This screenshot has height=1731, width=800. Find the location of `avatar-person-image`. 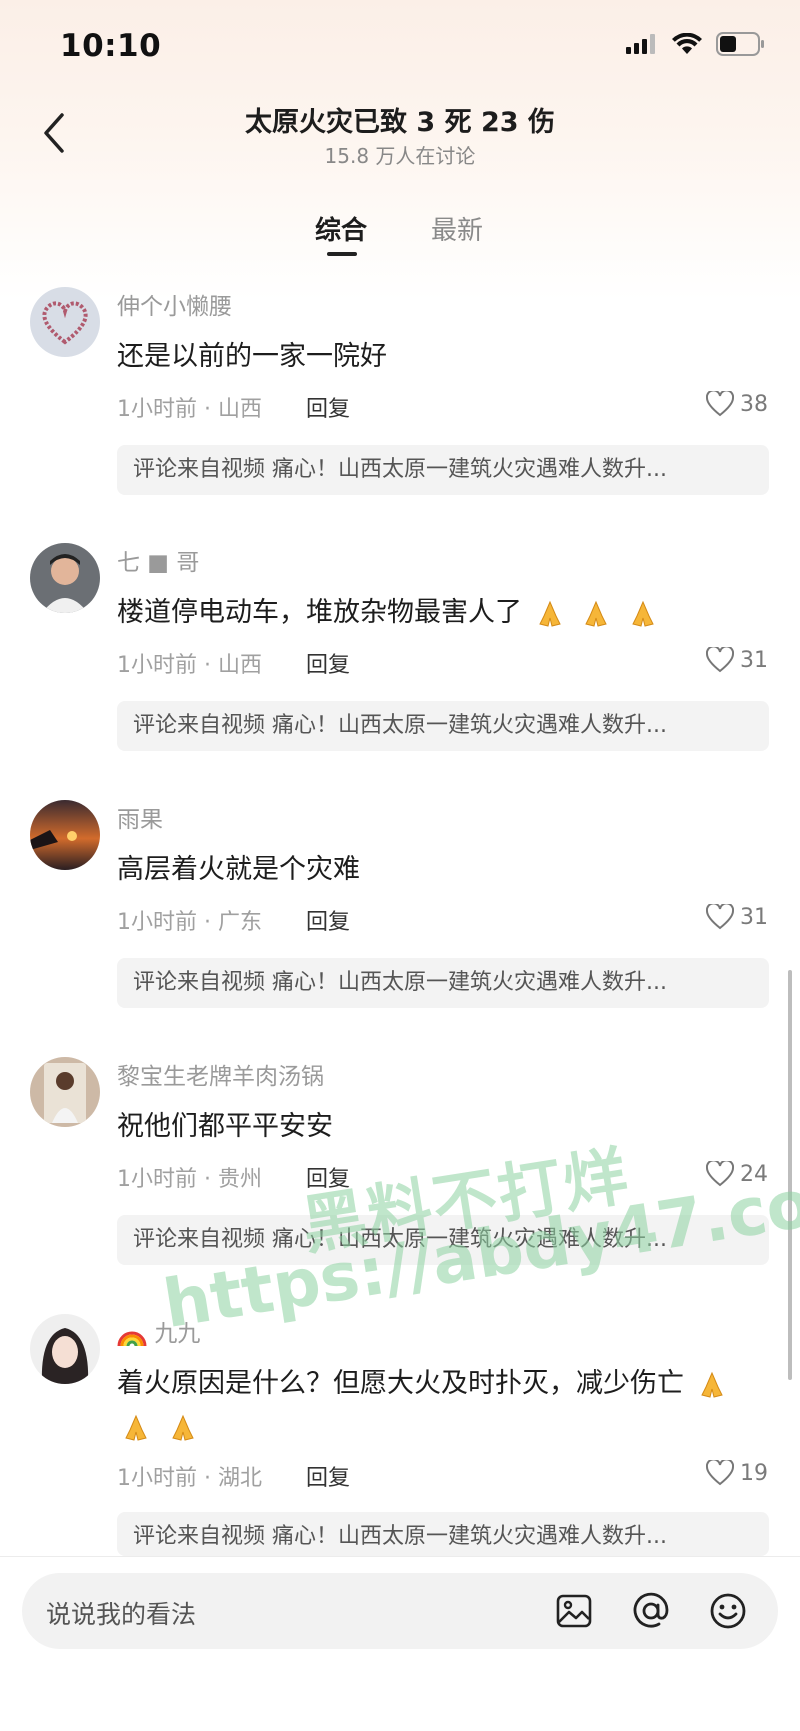

avatar-person-image is located at coordinates (65, 578).